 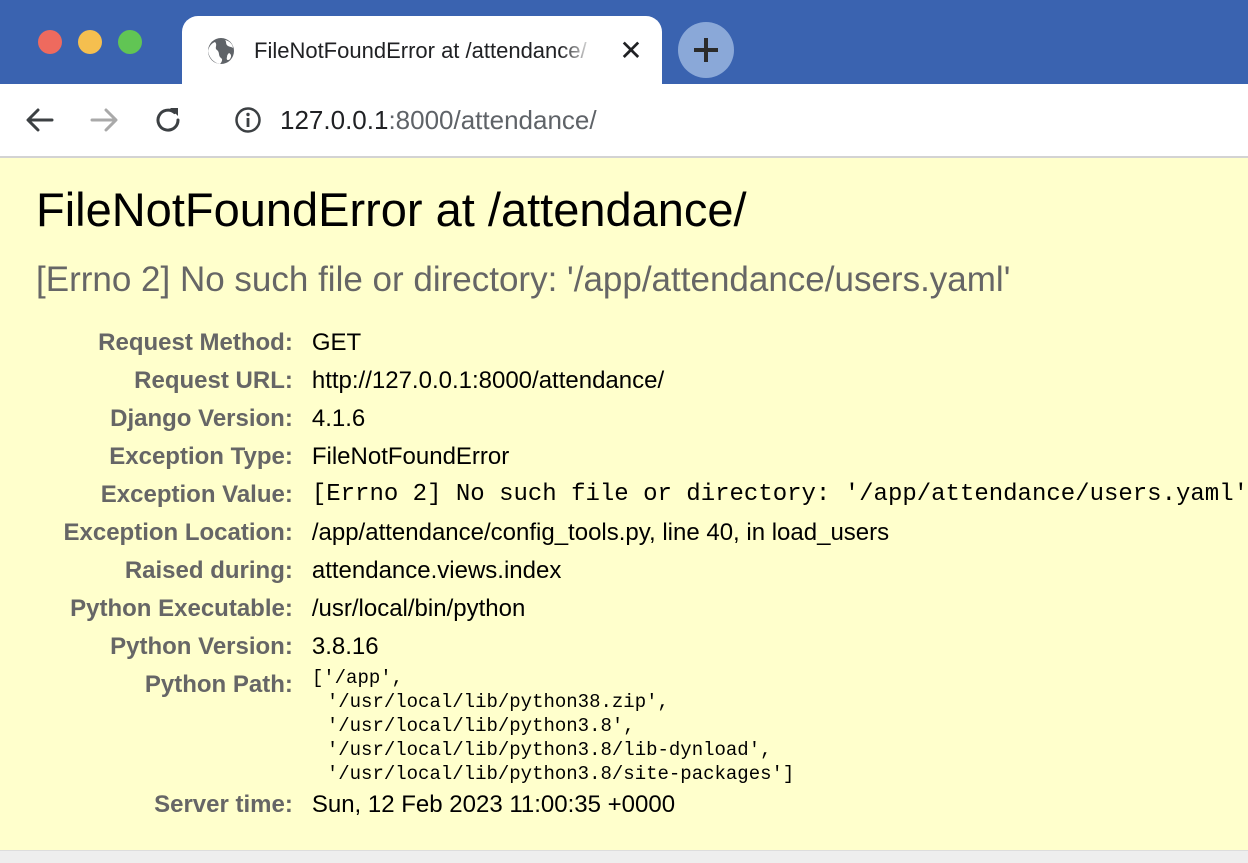 I want to click on url-text: 127.0.0.1:8000/attendance/, so click(x=438, y=120).